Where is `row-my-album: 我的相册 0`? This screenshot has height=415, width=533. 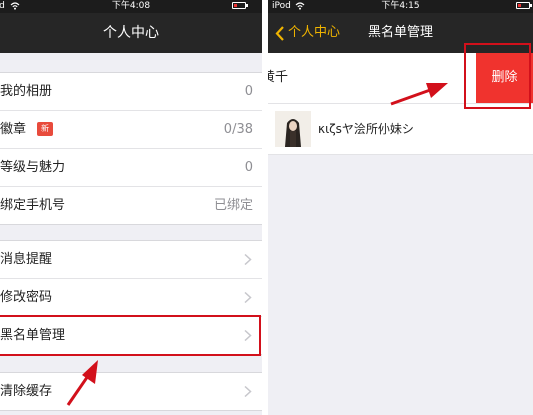
row-my-album: 我的相册 0 is located at coordinates (131, 92).